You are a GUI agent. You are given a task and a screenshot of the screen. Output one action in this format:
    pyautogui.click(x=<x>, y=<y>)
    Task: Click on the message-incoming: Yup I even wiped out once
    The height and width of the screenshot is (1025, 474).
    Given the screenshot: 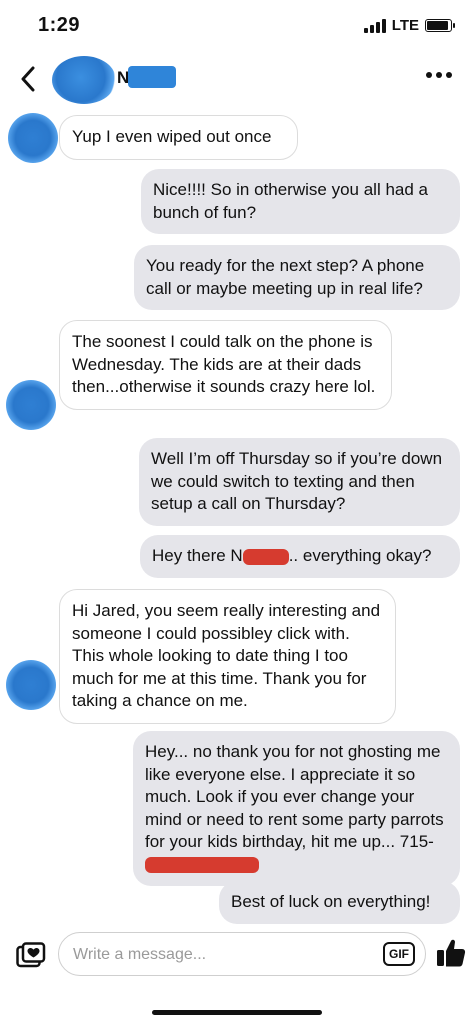 What is the action you would take?
    pyautogui.click(x=178, y=137)
    